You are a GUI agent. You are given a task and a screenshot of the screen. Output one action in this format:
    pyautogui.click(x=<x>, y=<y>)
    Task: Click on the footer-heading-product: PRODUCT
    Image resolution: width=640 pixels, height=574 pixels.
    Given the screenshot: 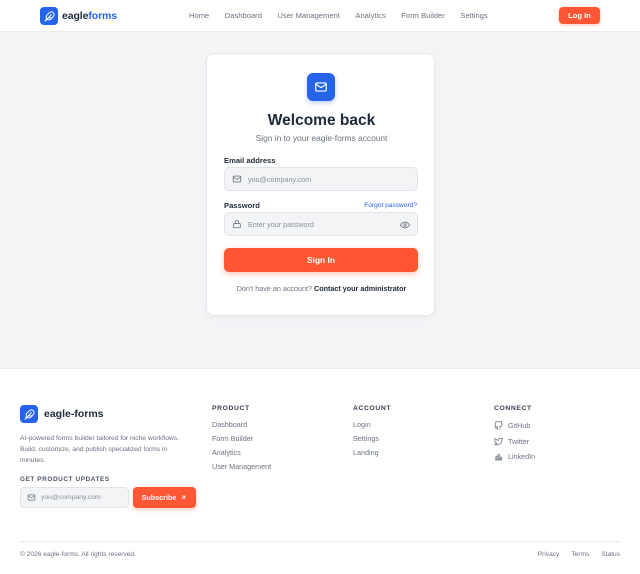 What is the action you would take?
    pyautogui.click(x=231, y=408)
    